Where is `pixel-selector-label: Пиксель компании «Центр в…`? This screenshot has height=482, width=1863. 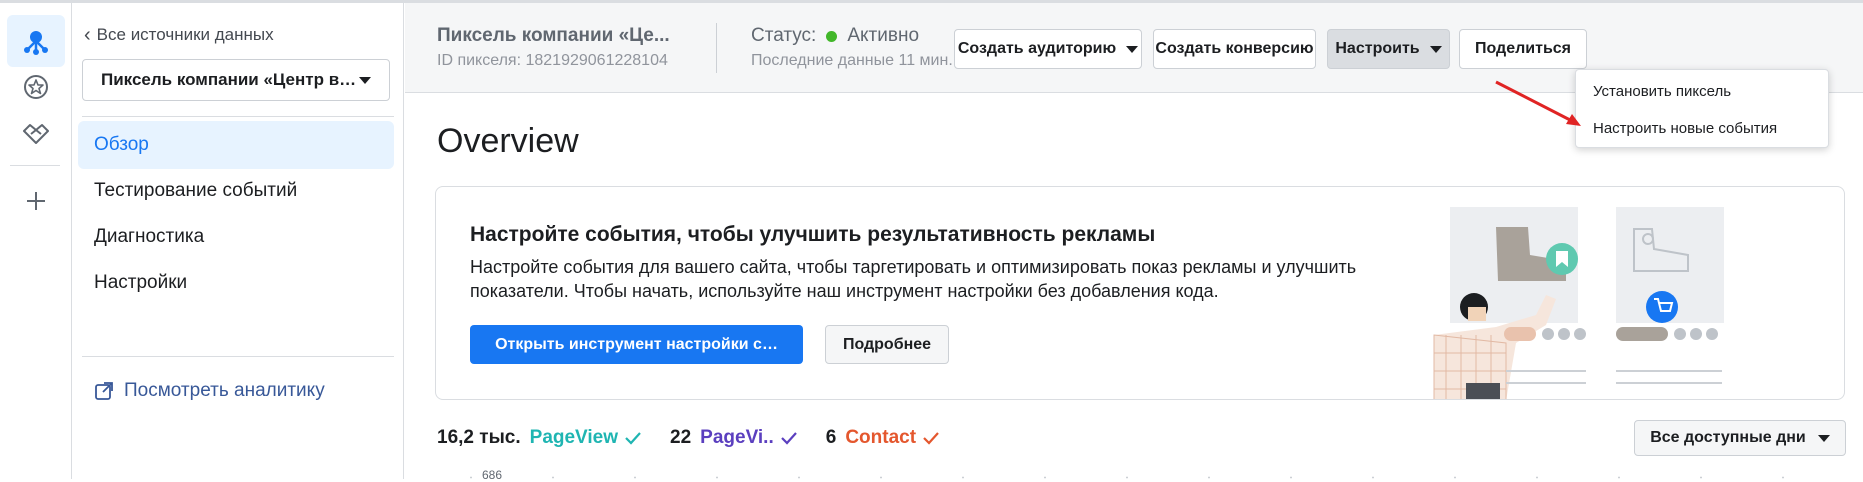
pixel-selector-label: Пиксель компании «Центр в… is located at coordinates (229, 79).